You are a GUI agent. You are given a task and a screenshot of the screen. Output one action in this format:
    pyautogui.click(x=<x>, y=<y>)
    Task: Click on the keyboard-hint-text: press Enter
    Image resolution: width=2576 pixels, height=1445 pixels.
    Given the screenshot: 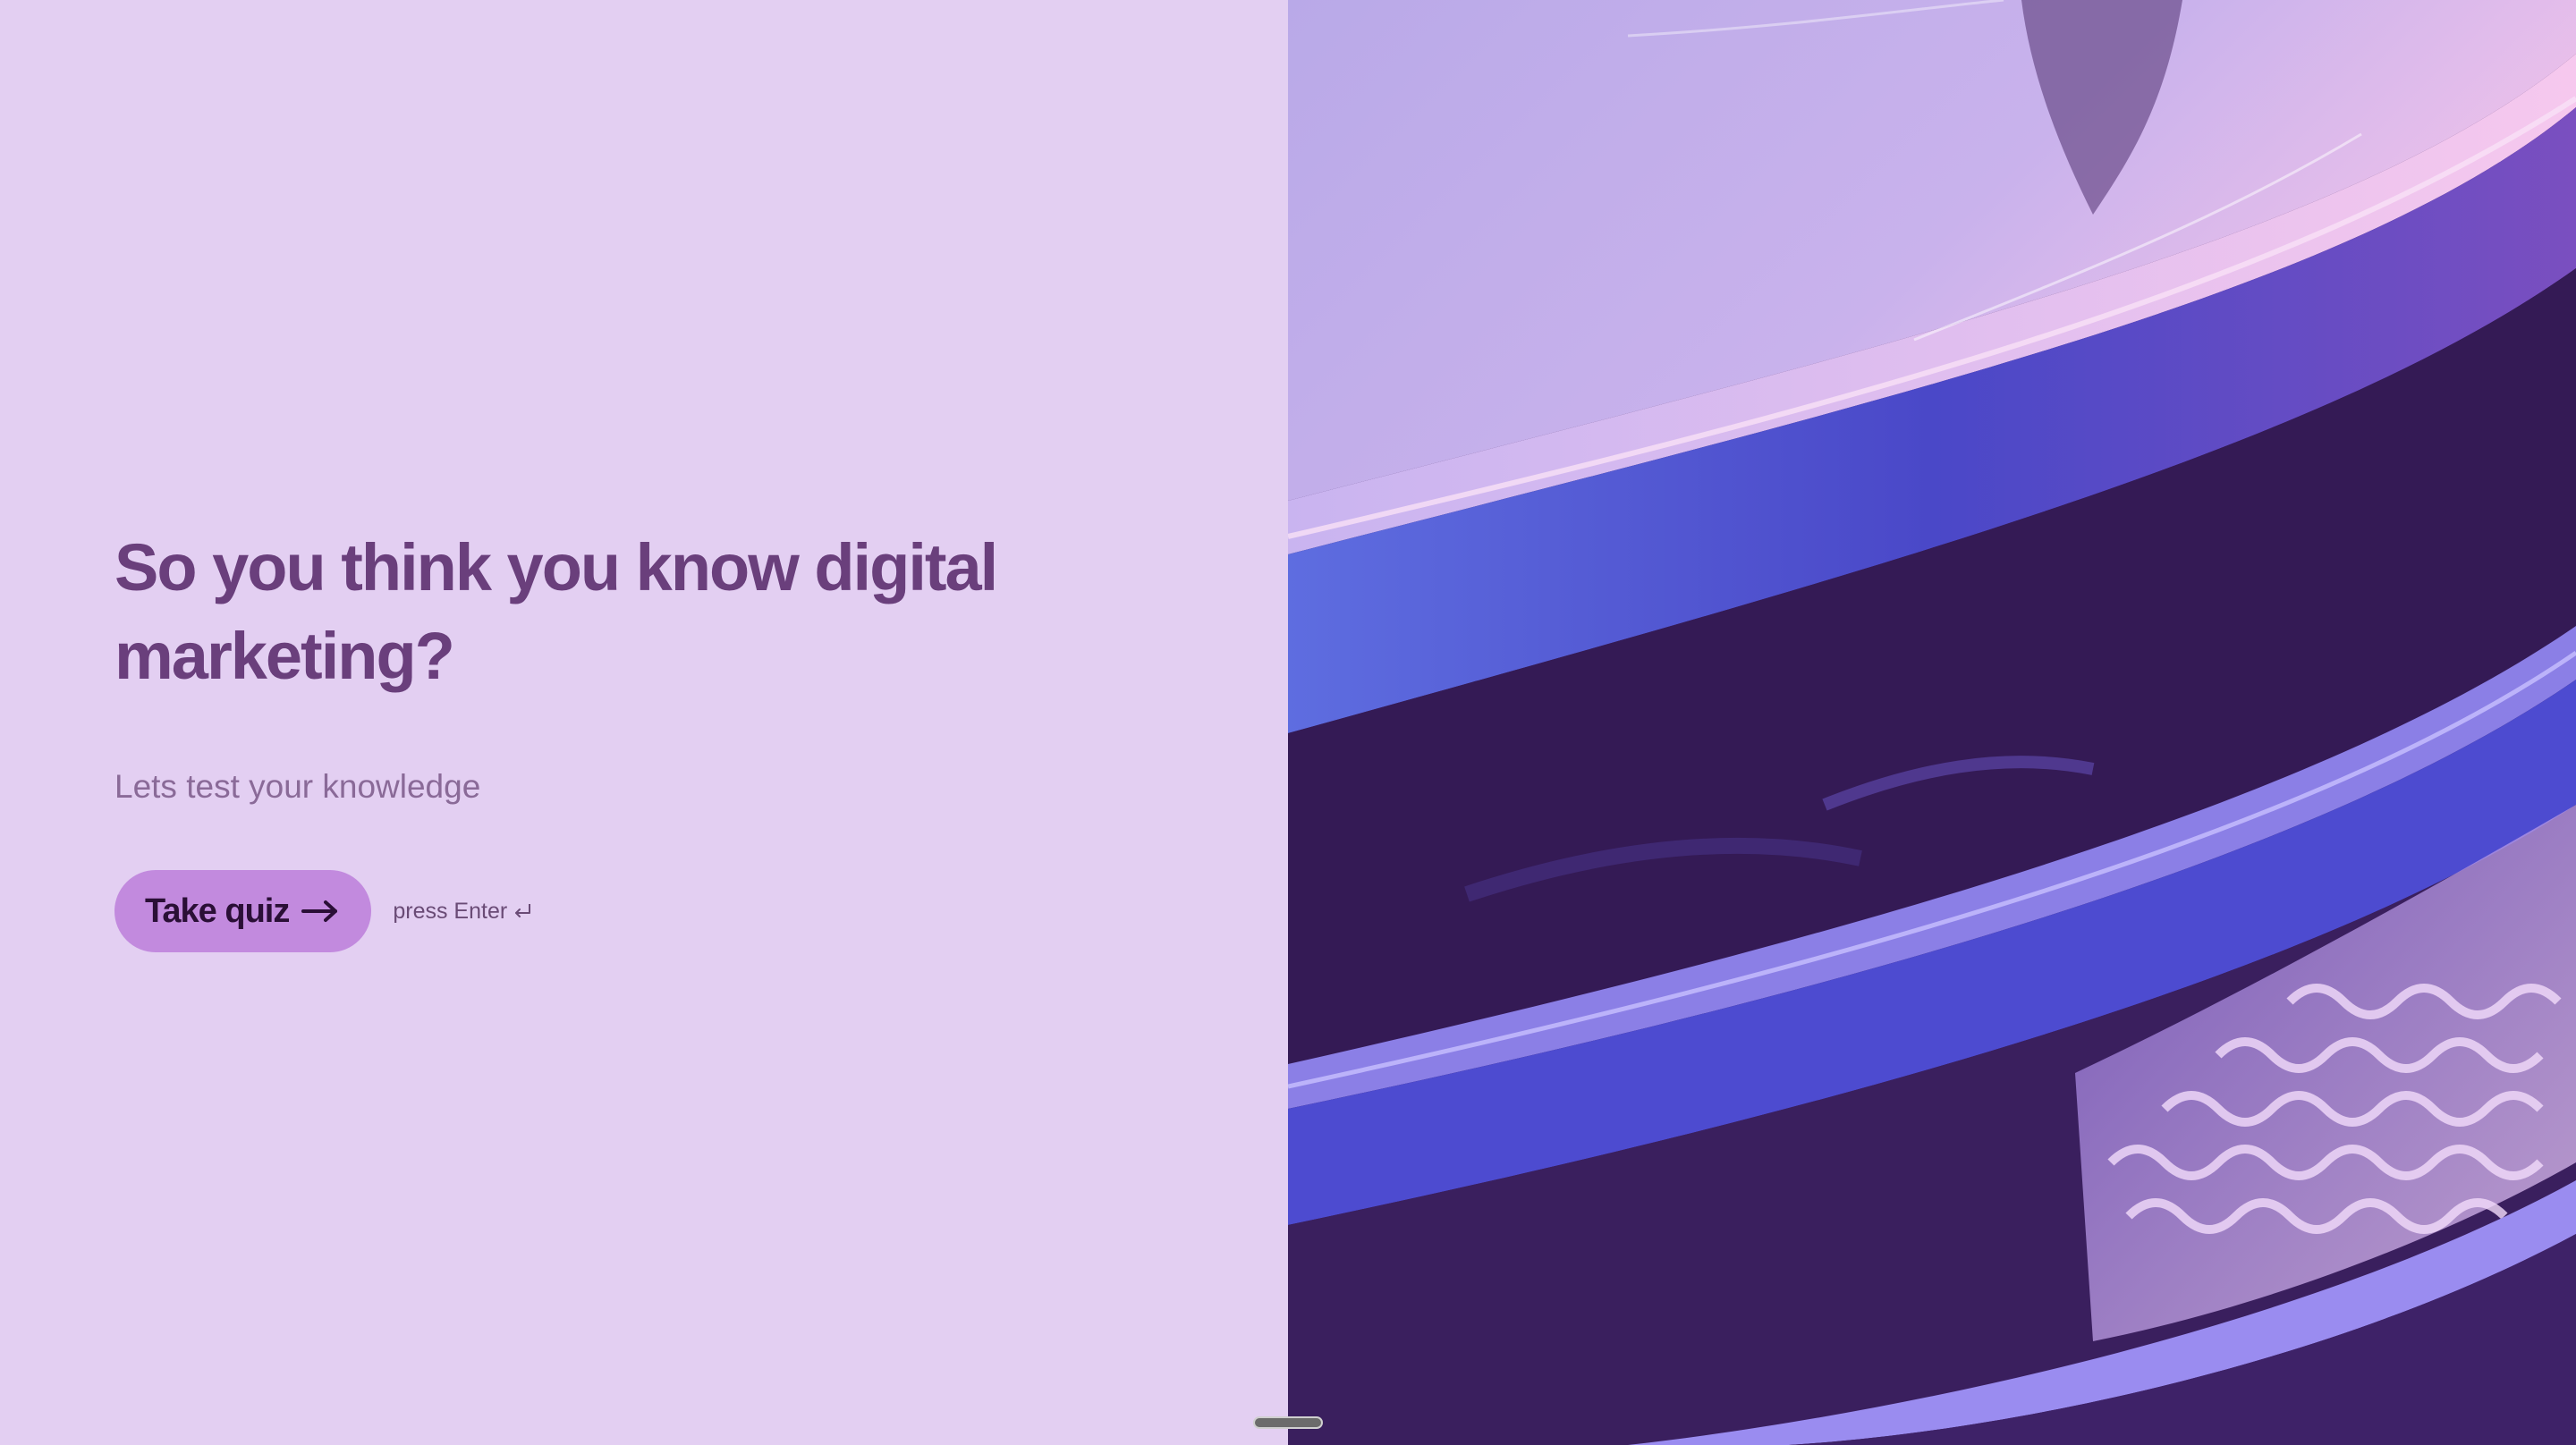 What is the action you would take?
    pyautogui.click(x=450, y=911)
    